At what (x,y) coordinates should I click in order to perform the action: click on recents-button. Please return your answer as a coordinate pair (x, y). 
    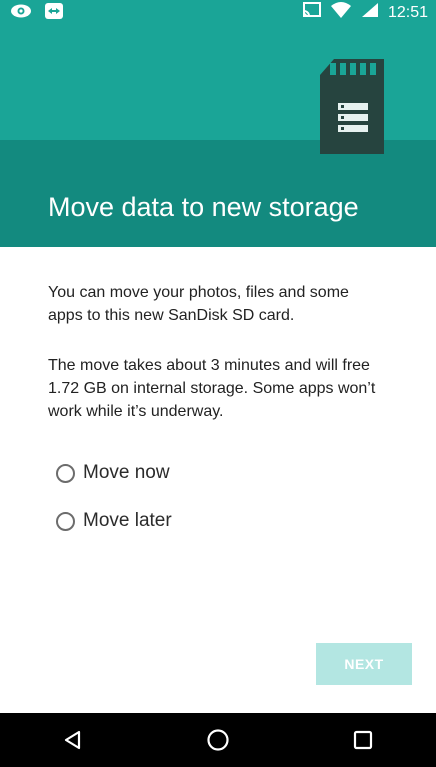
    Looking at the image, I should click on (363, 740).